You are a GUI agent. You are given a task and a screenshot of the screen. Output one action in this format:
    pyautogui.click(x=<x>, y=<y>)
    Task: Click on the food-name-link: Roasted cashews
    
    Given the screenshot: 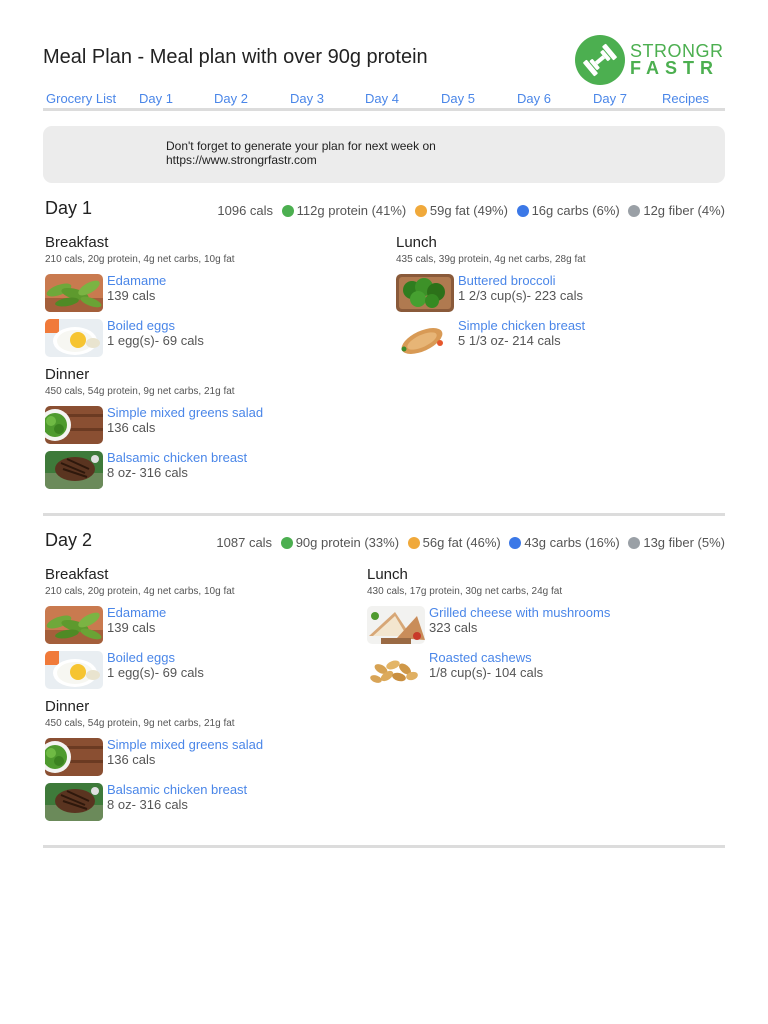 What is the action you would take?
    pyautogui.click(x=480, y=657)
    